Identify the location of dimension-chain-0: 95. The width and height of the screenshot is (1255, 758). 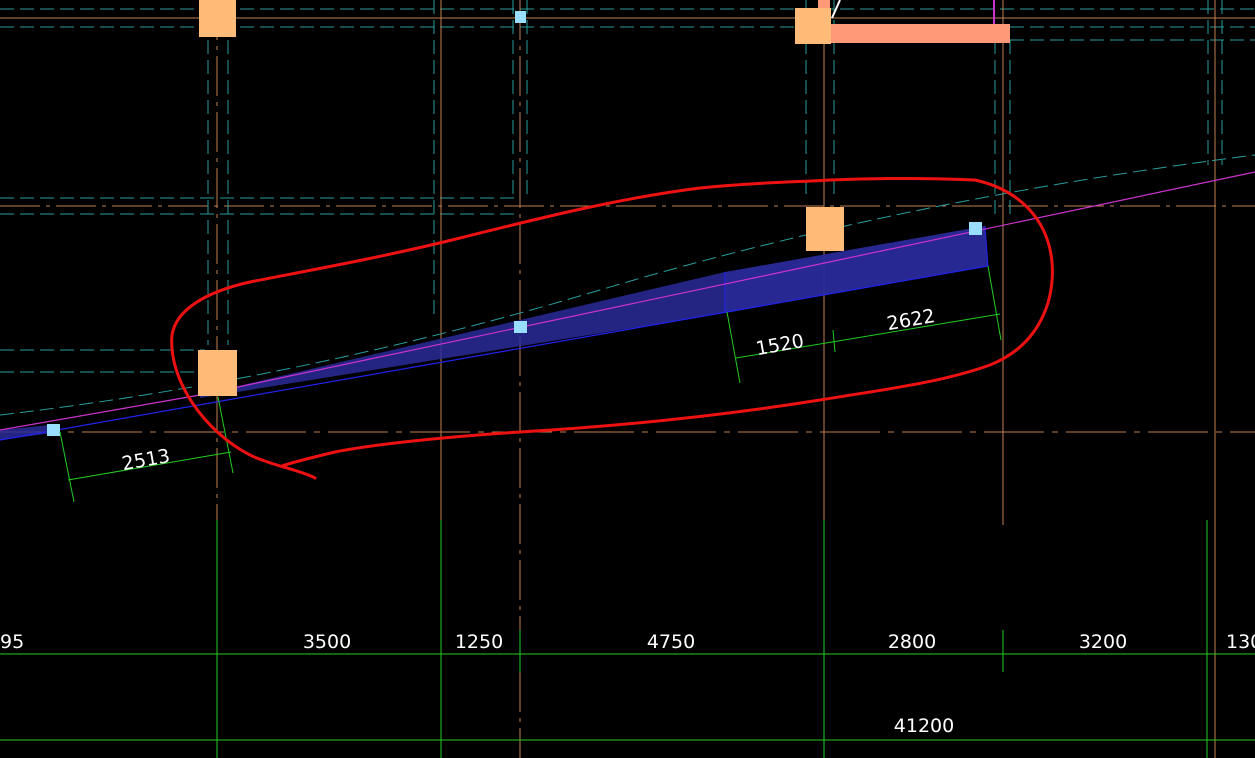
(12, 642).